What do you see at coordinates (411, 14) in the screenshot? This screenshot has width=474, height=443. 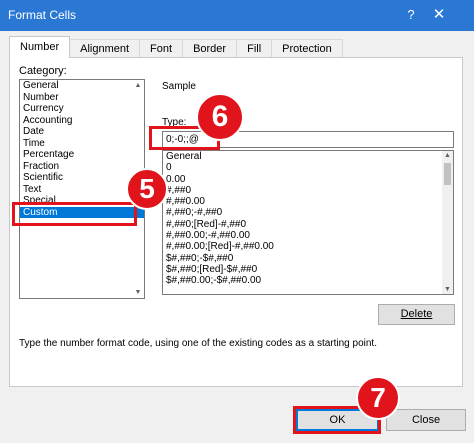 I see `help-icon: ?` at bounding box center [411, 14].